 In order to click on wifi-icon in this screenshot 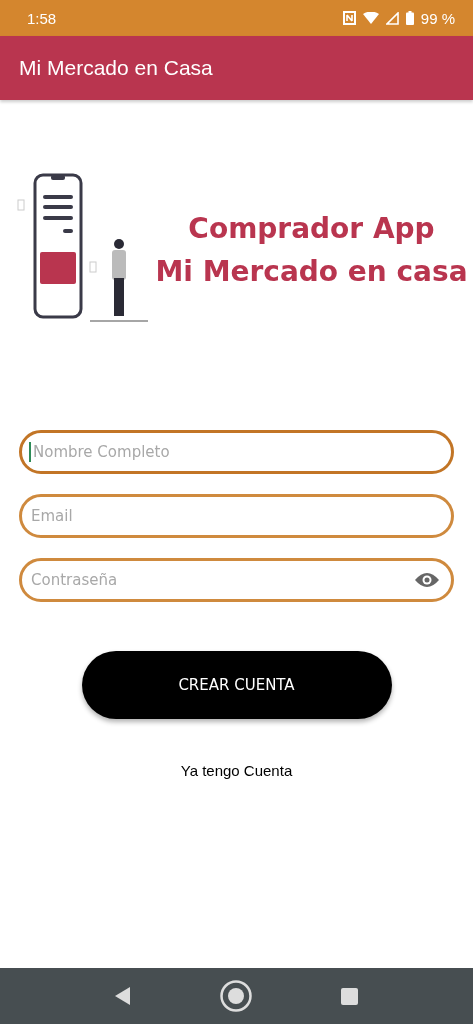, I will do `click(370, 18)`.